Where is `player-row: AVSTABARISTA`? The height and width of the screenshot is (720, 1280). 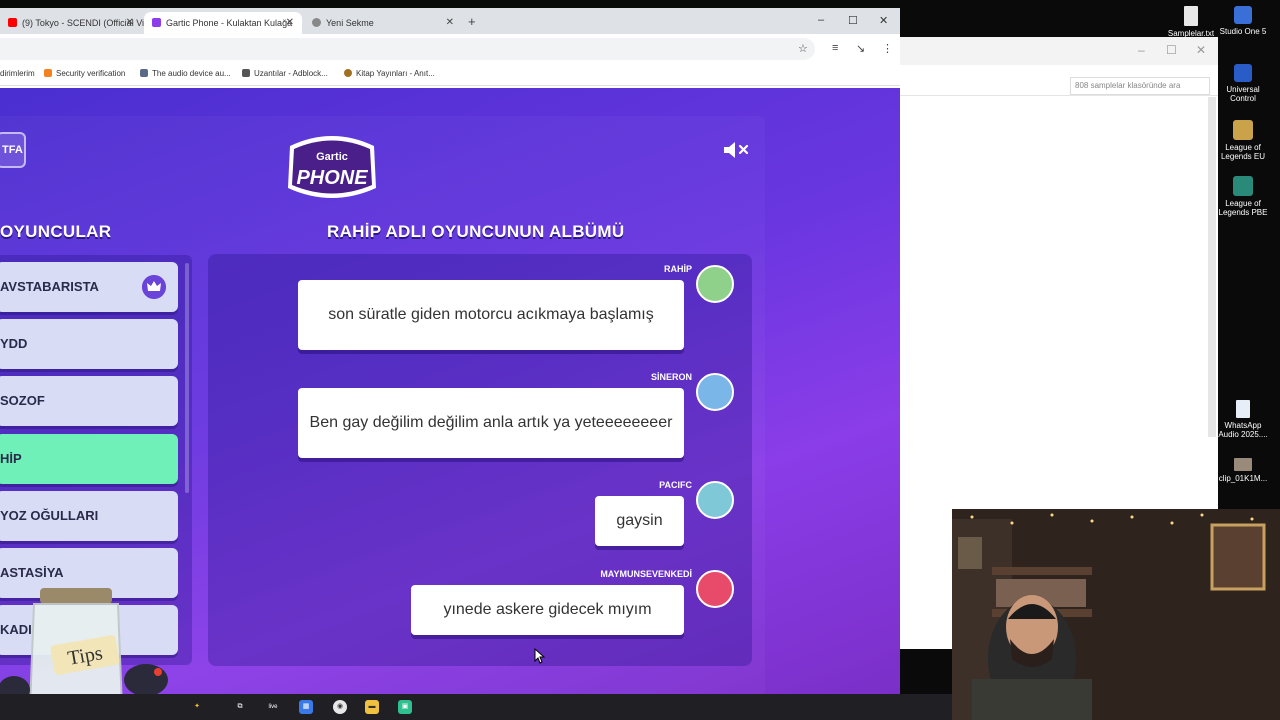 player-row: AVSTABARISTA is located at coordinates (89, 287).